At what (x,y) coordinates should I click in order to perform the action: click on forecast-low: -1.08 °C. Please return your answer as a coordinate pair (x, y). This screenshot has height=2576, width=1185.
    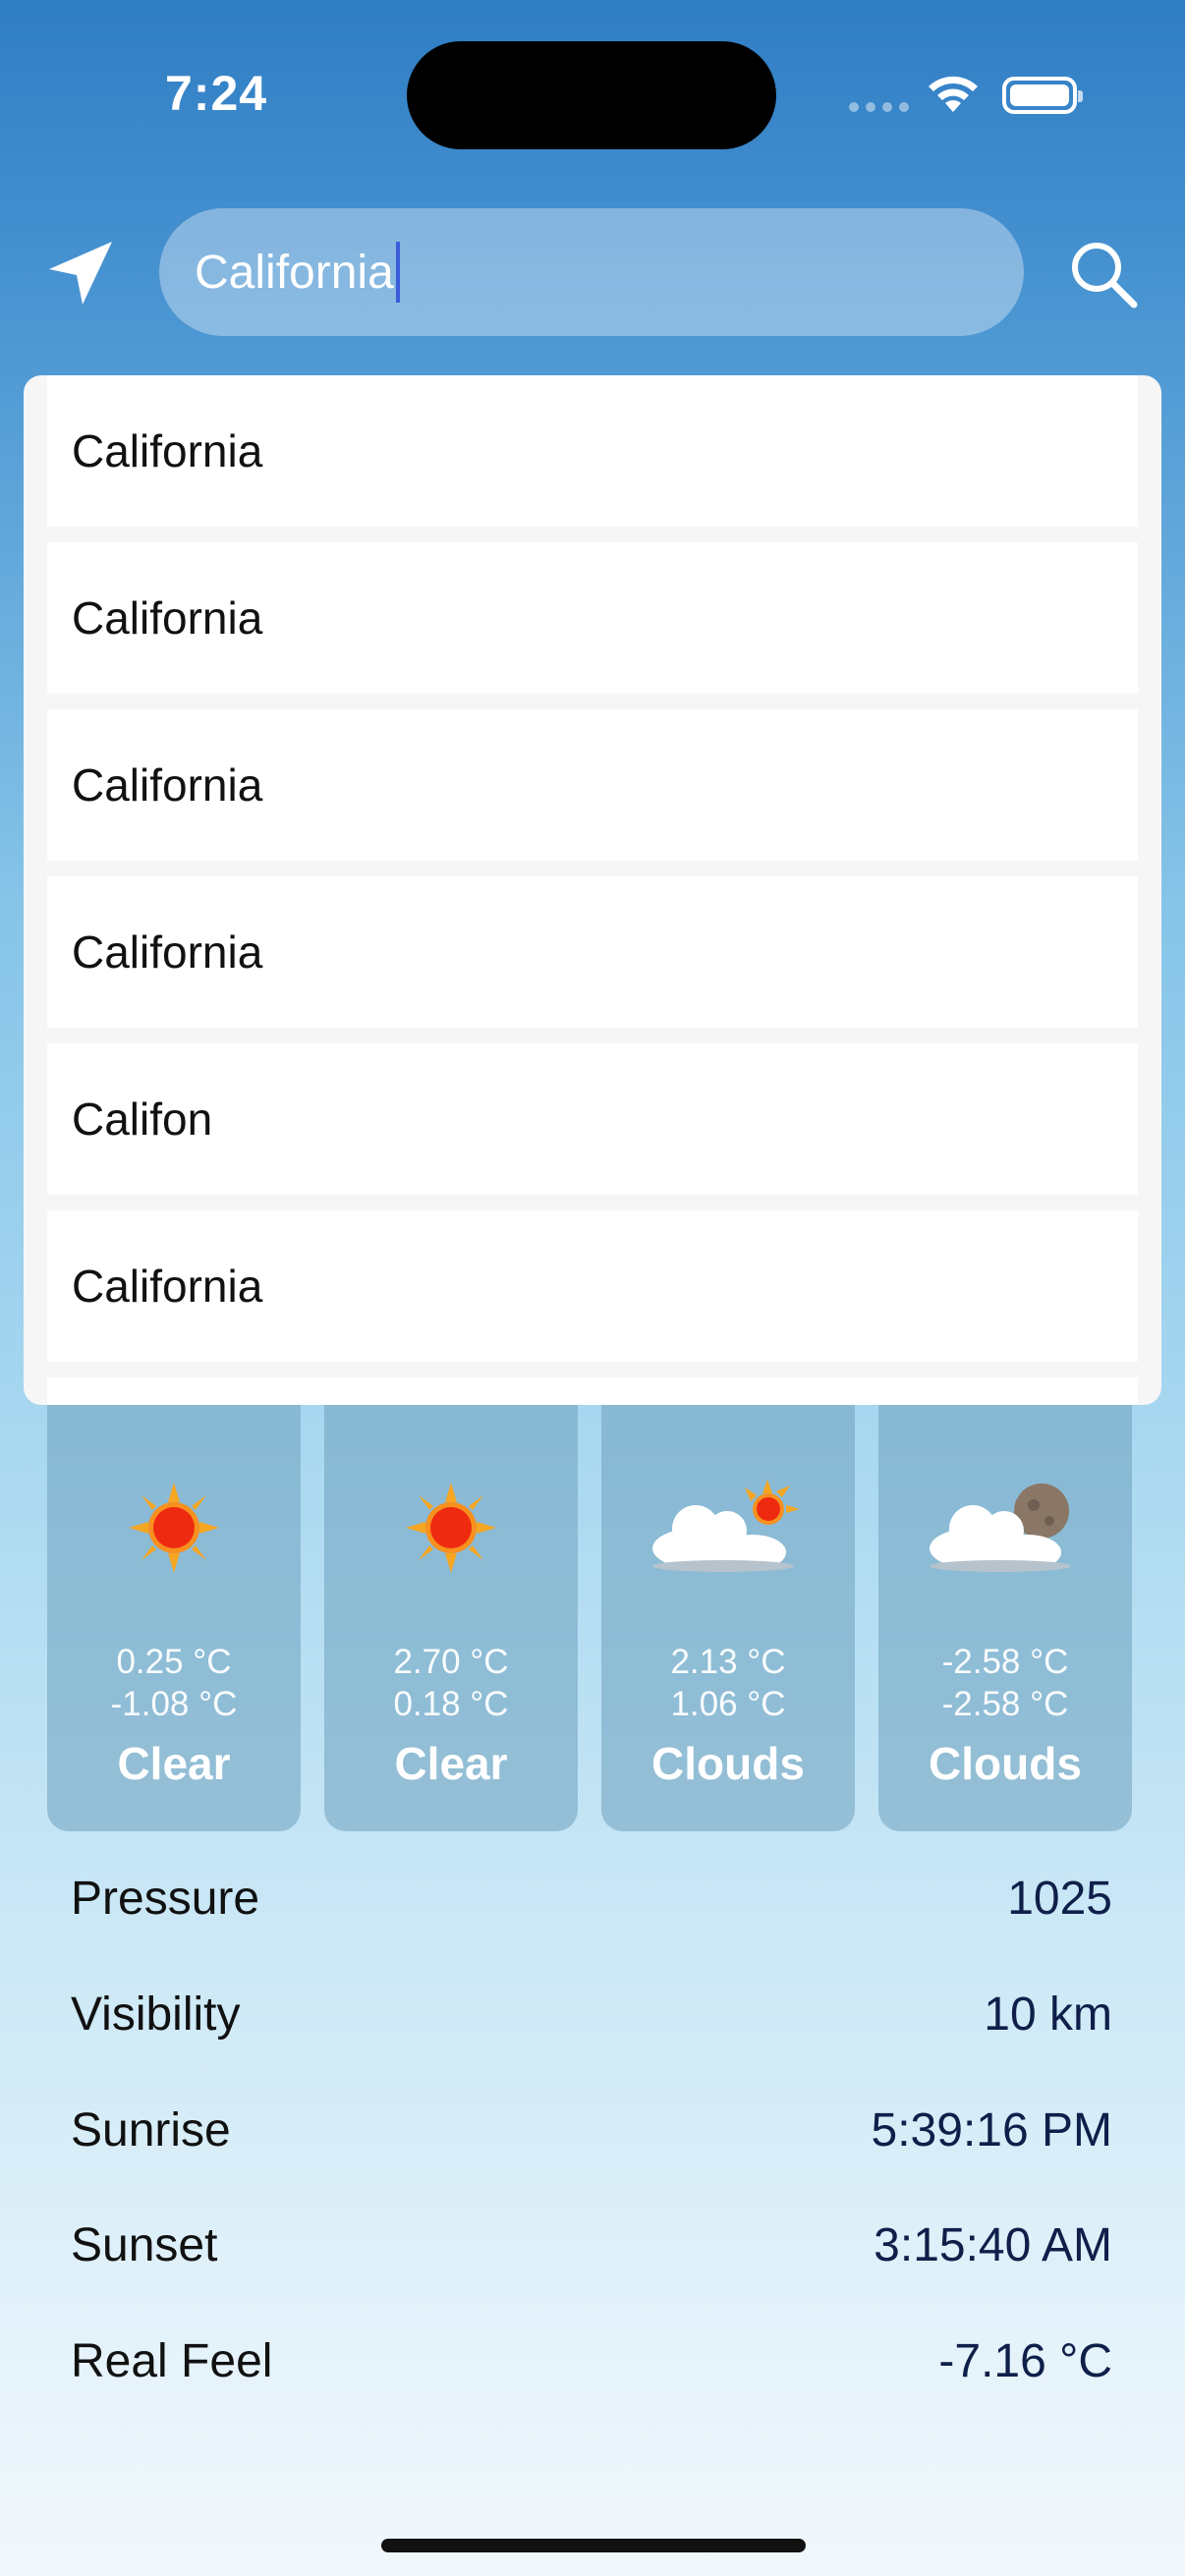
    Looking at the image, I should click on (174, 1704).